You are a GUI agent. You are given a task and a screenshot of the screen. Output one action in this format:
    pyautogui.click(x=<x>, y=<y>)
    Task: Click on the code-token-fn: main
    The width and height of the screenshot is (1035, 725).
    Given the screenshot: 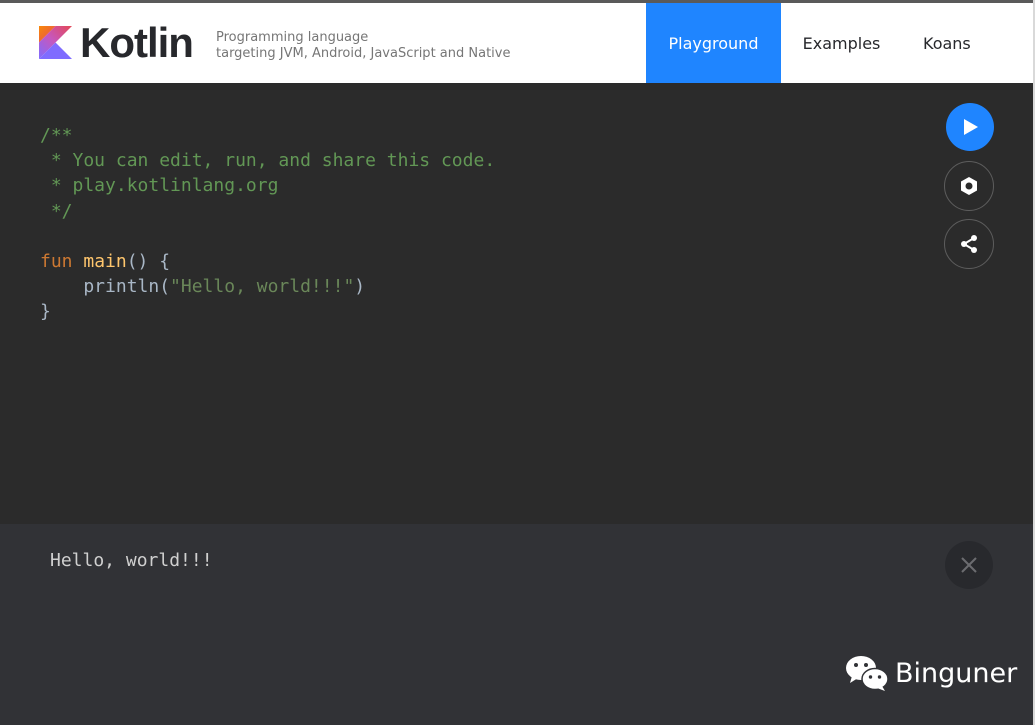 What is the action you would take?
    pyautogui.click(x=105, y=261)
    